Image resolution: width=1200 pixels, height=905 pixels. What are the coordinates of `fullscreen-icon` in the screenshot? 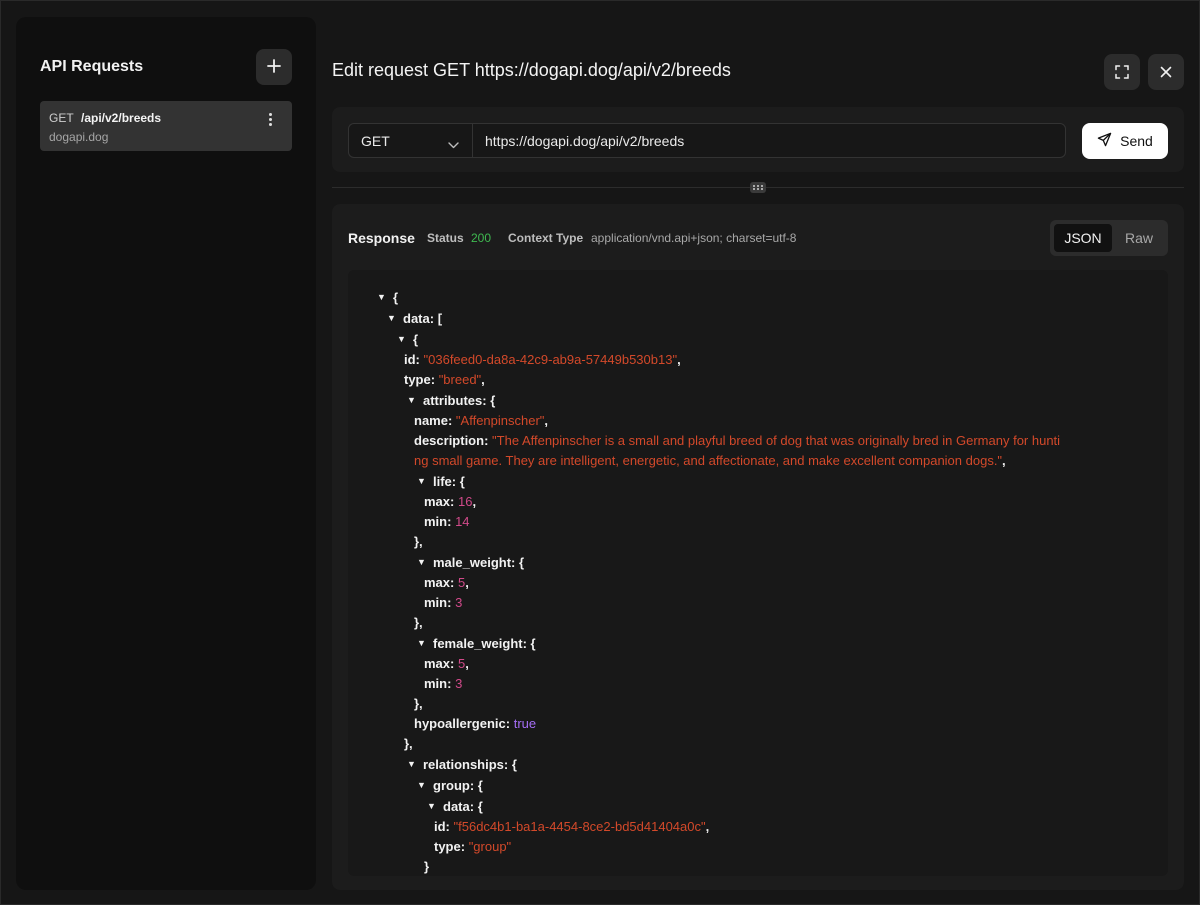 It's located at (1122, 72).